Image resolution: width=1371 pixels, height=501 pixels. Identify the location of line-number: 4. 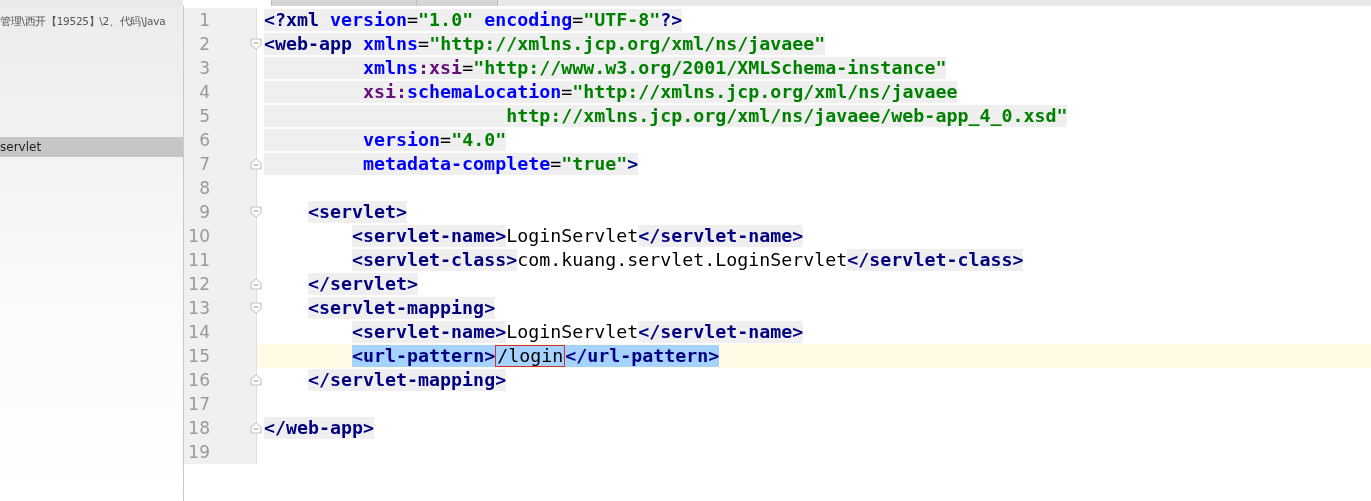
(204, 92).